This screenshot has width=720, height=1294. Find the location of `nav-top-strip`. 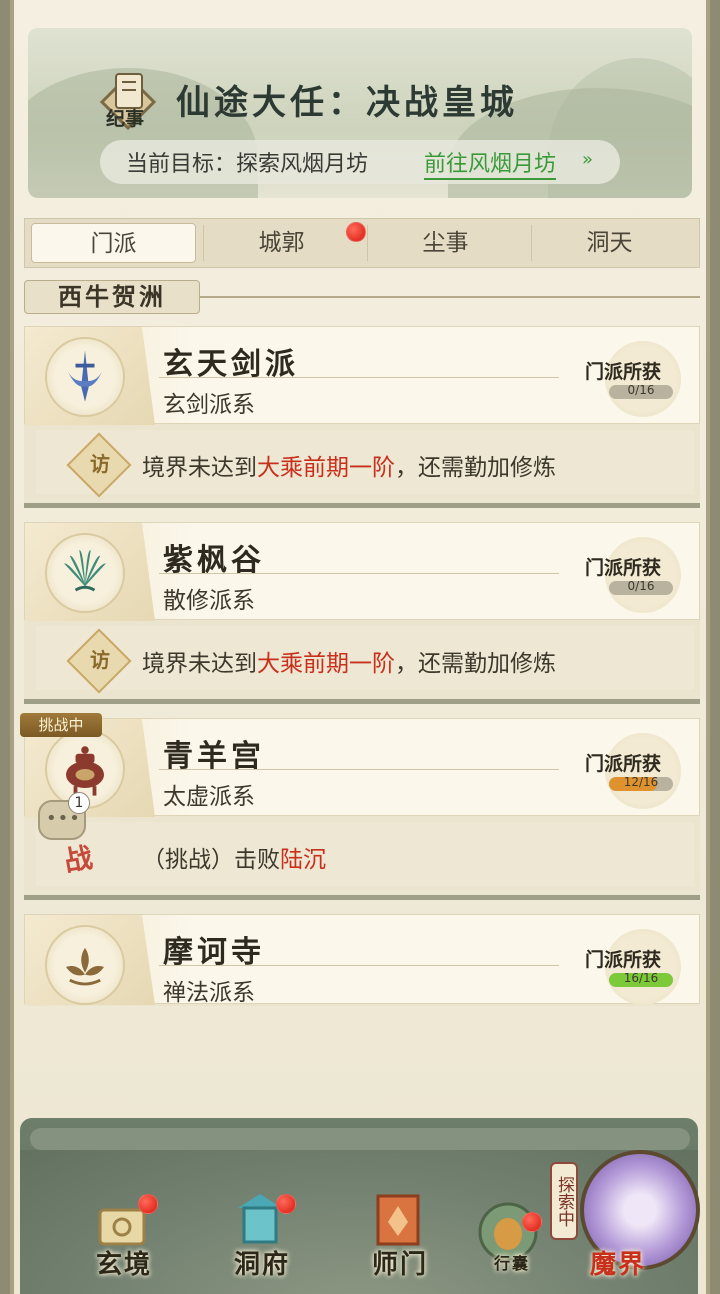

nav-top-strip is located at coordinates (360, 1139).